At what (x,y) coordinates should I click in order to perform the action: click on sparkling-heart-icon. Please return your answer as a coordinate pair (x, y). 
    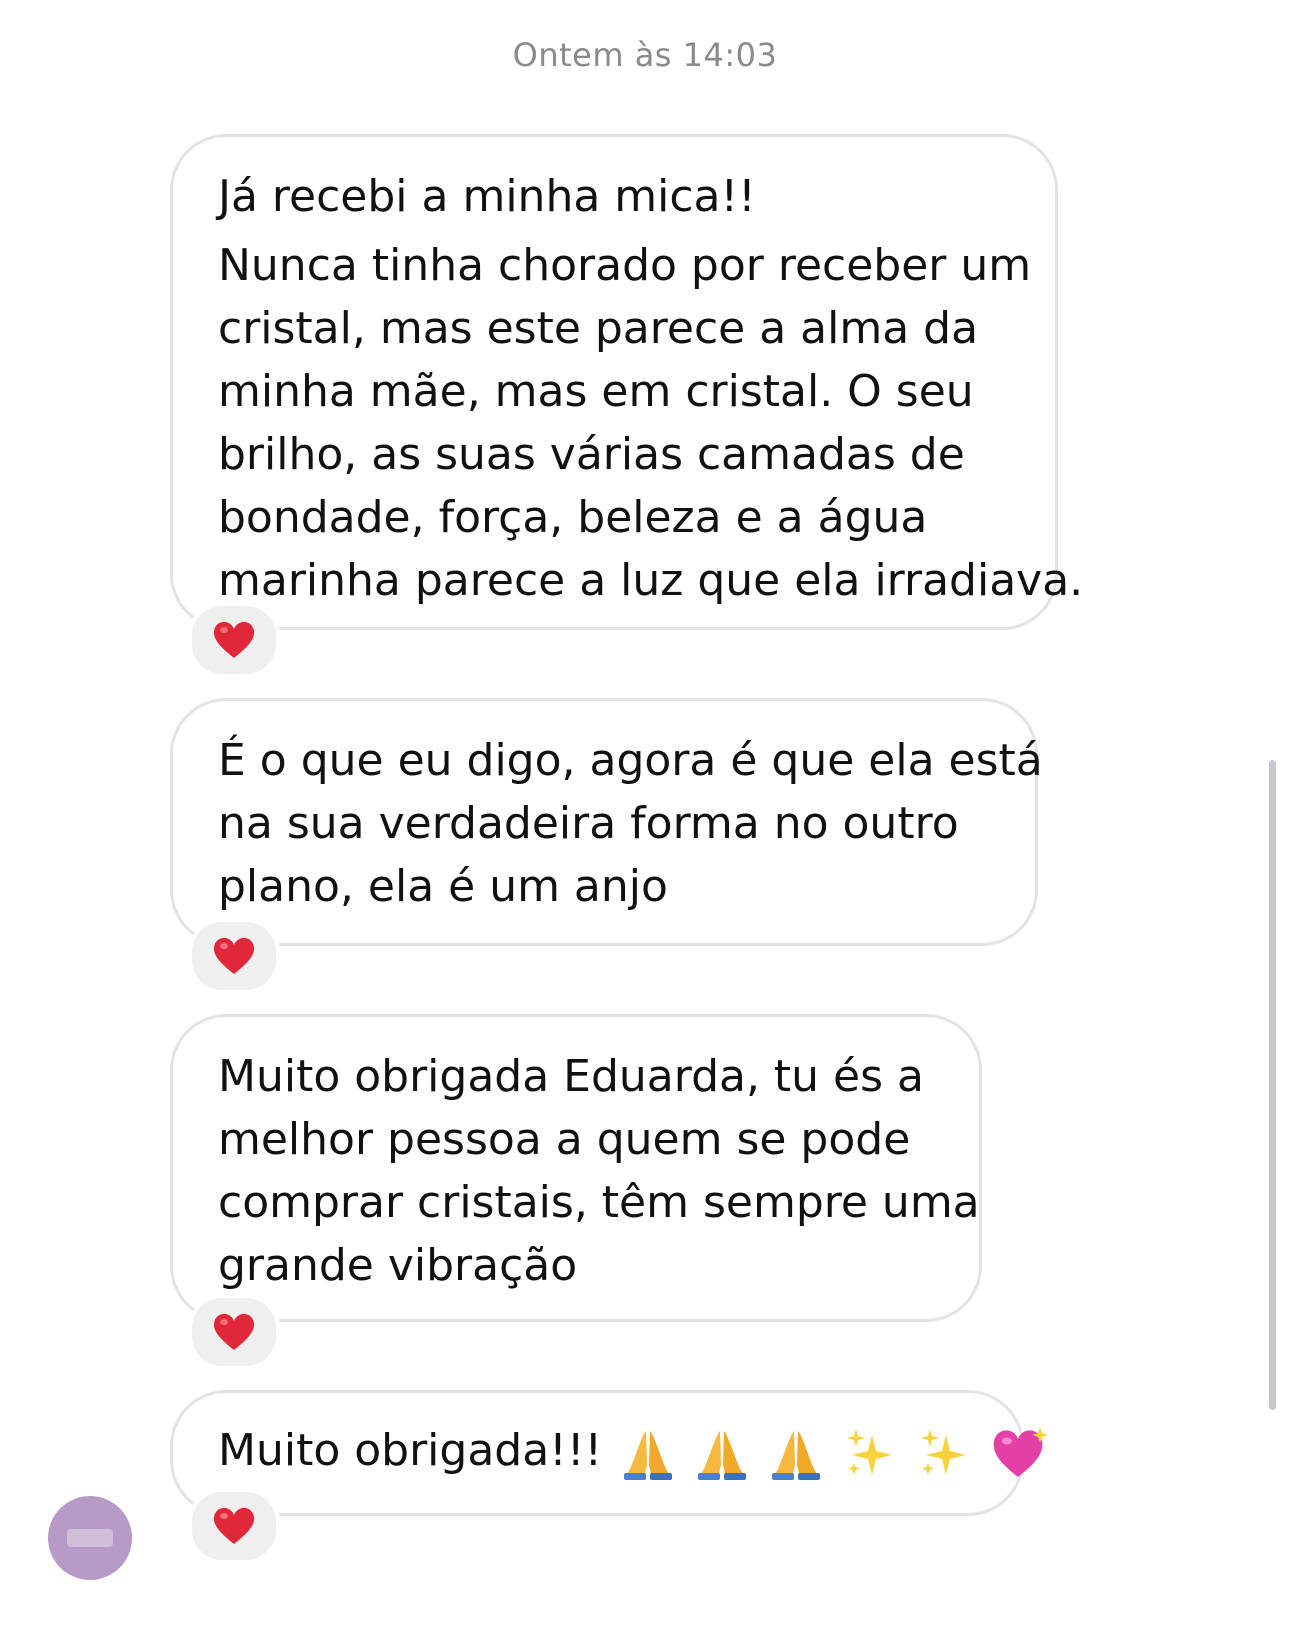
    Looking at the image, I should click on (1021, 1452).